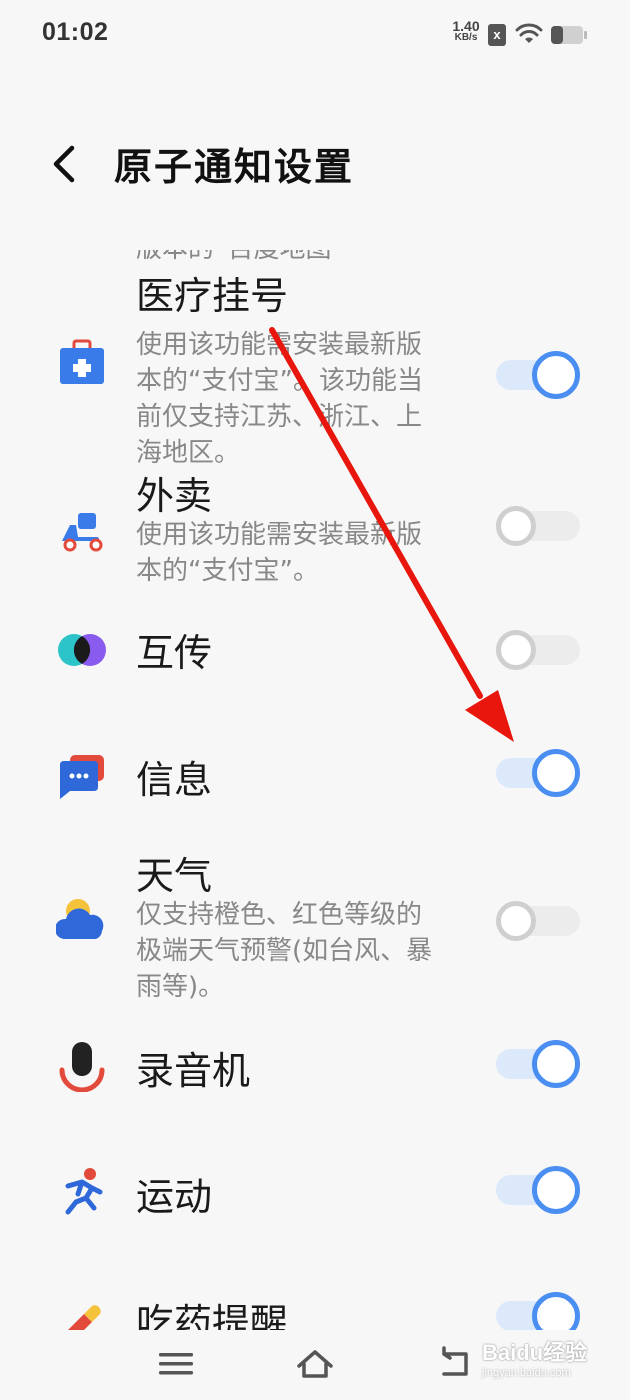 The image size is (630, 1400). I want to click on pill-icon, so click(84, 1317).